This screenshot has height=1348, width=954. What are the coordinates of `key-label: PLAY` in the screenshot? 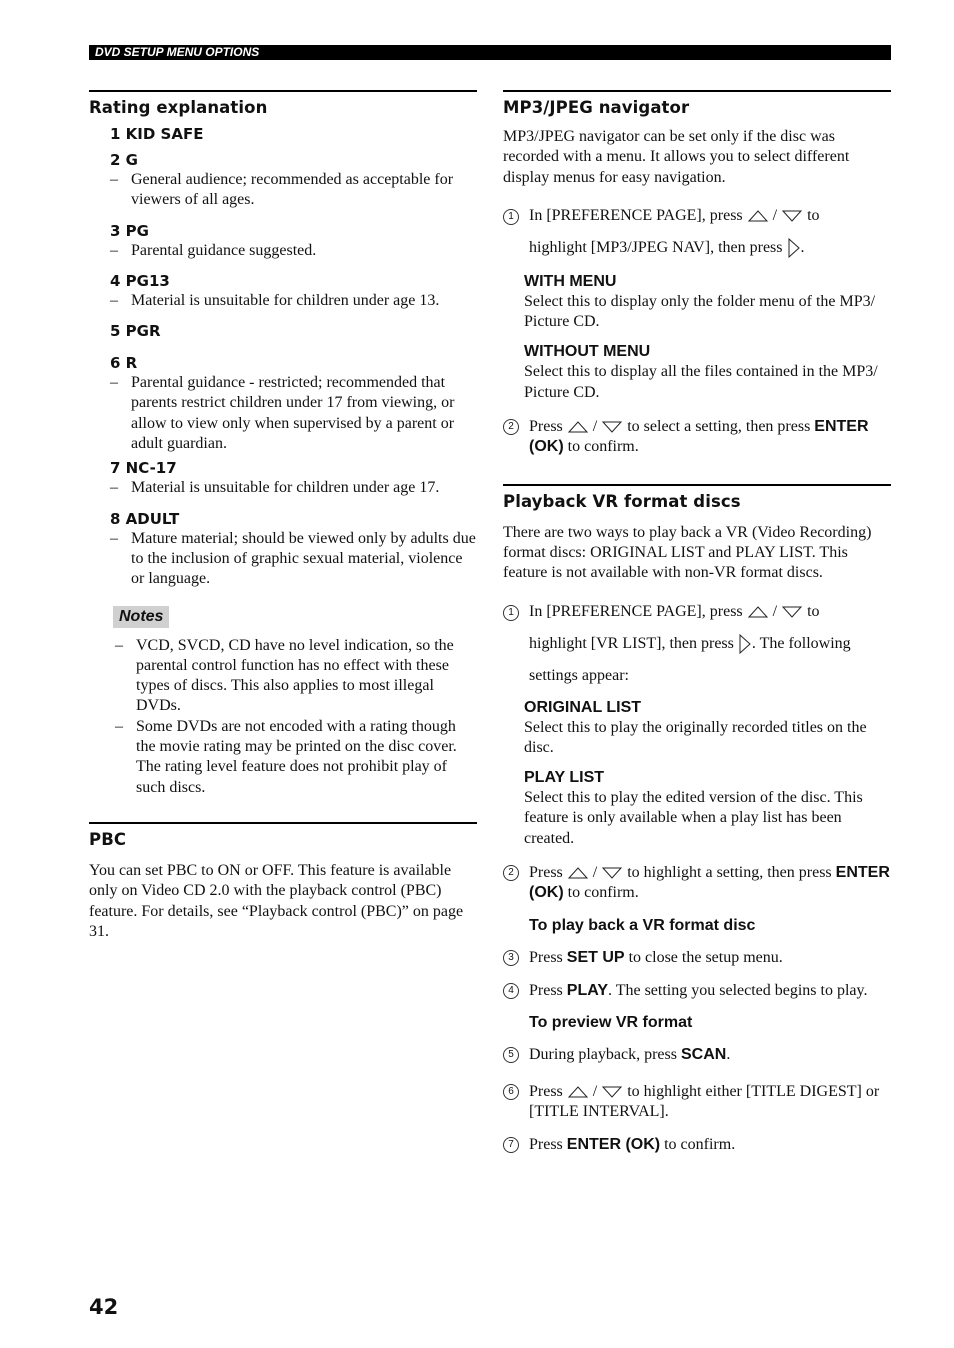 It's located at (587, 990).